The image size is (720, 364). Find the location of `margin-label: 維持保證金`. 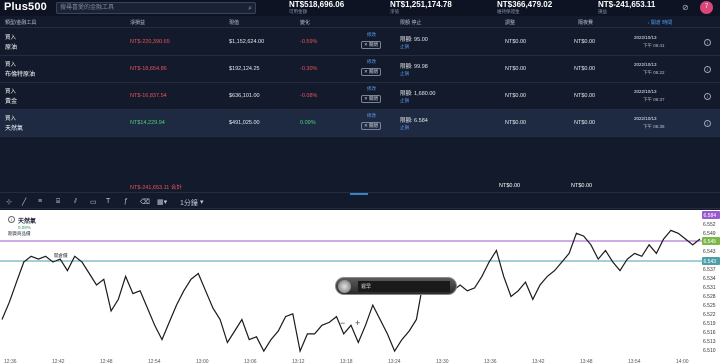

margin-label: 維持保證金 is located at coordinates (508, 11).